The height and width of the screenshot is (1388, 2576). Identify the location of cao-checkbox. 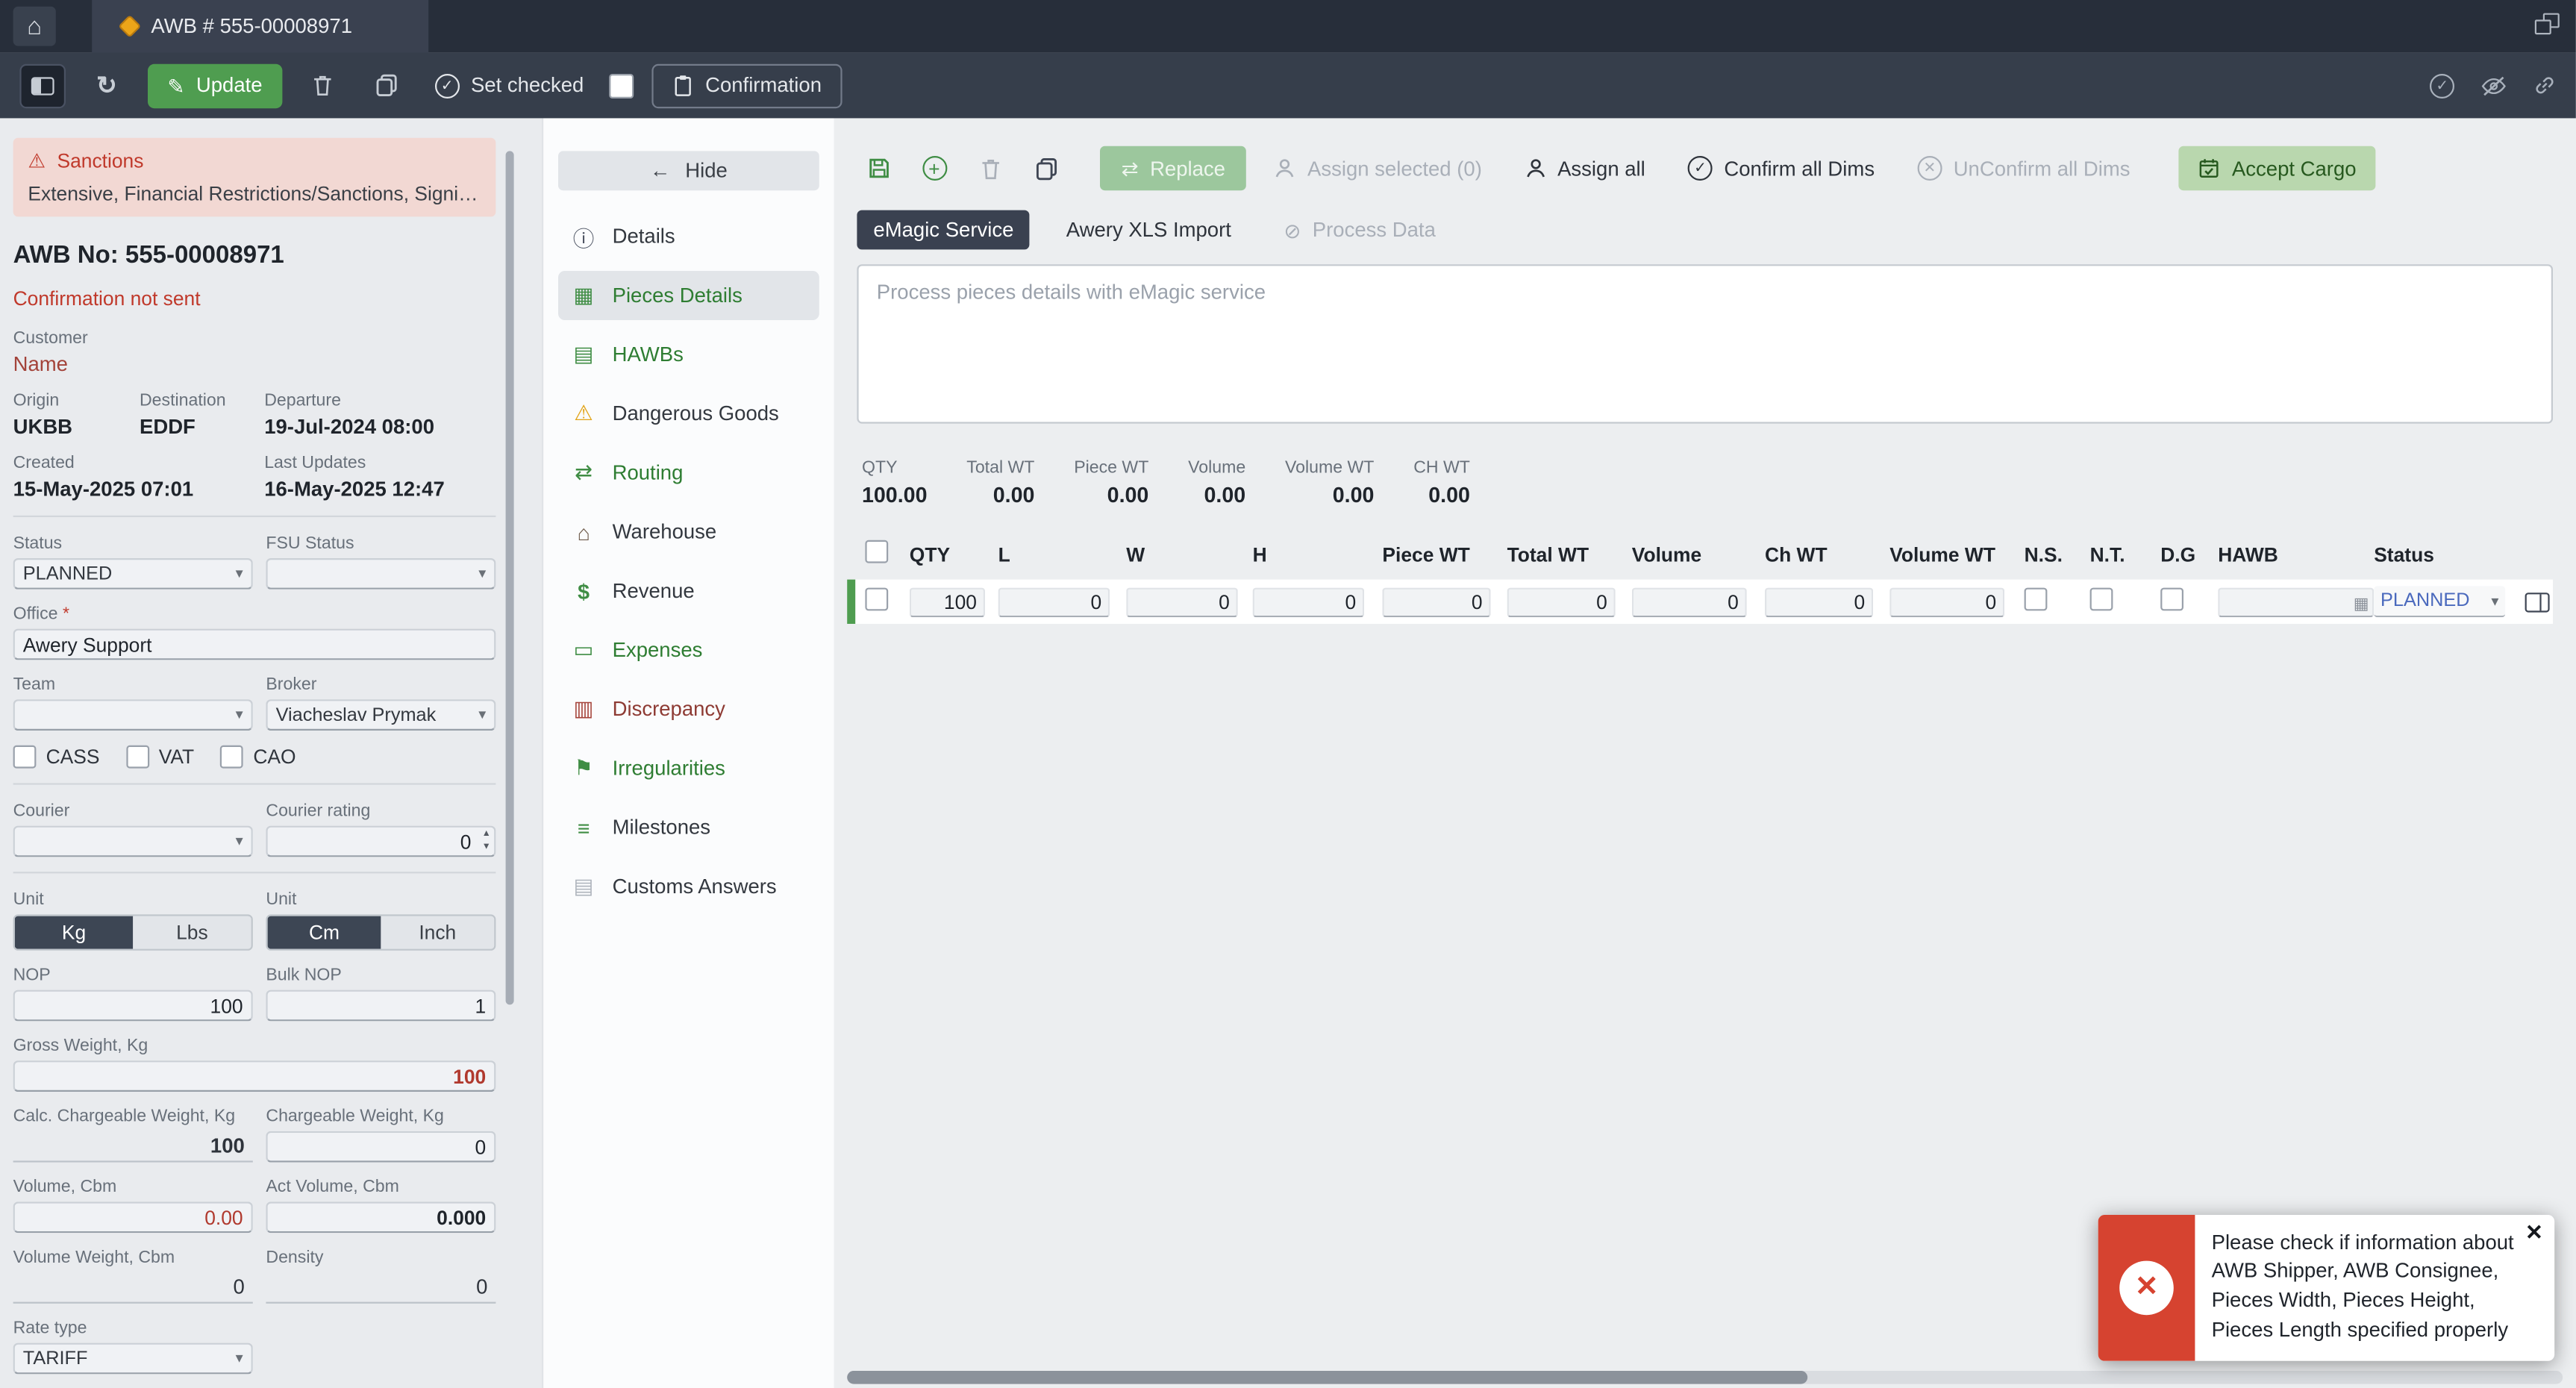
(232, 757).